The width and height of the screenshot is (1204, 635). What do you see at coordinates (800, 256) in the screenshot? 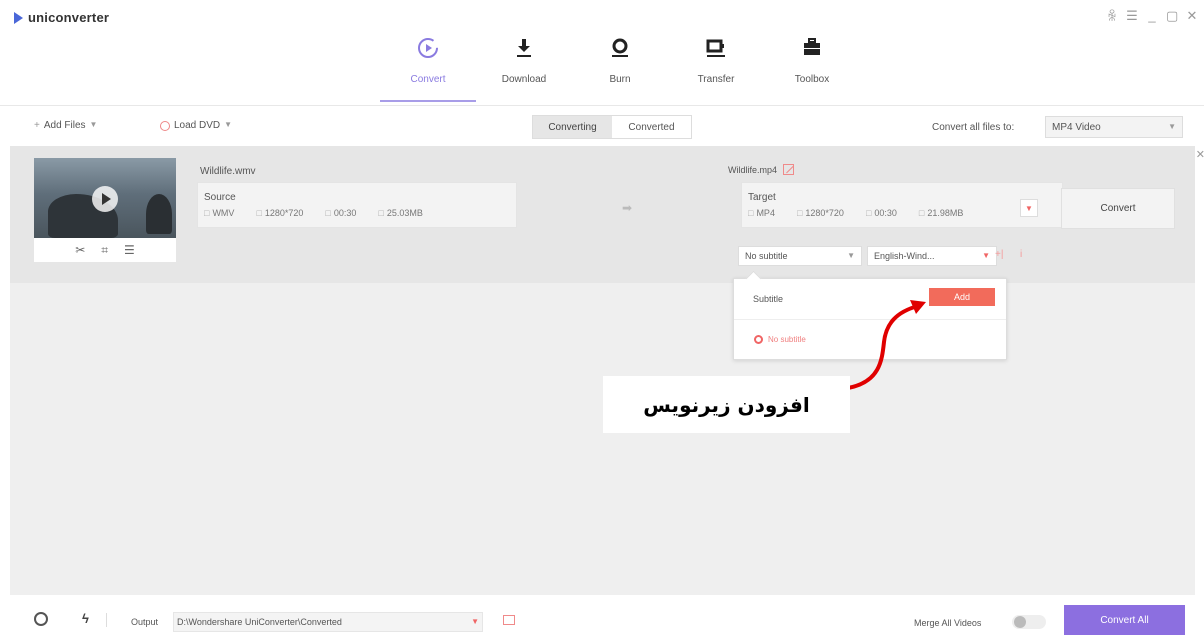
I see `subtitle-select: No subtitle ▼` at bounding box center [800, 256].